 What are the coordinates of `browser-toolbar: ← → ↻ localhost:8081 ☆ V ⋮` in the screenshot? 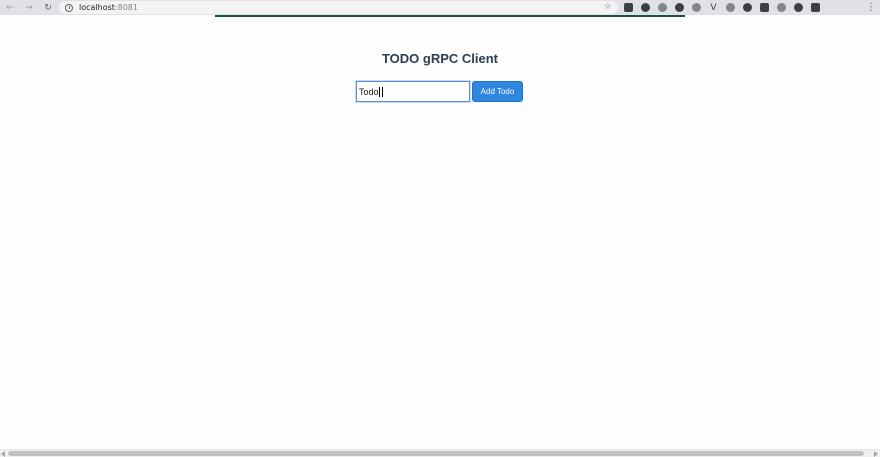 It's located at (440, 7).